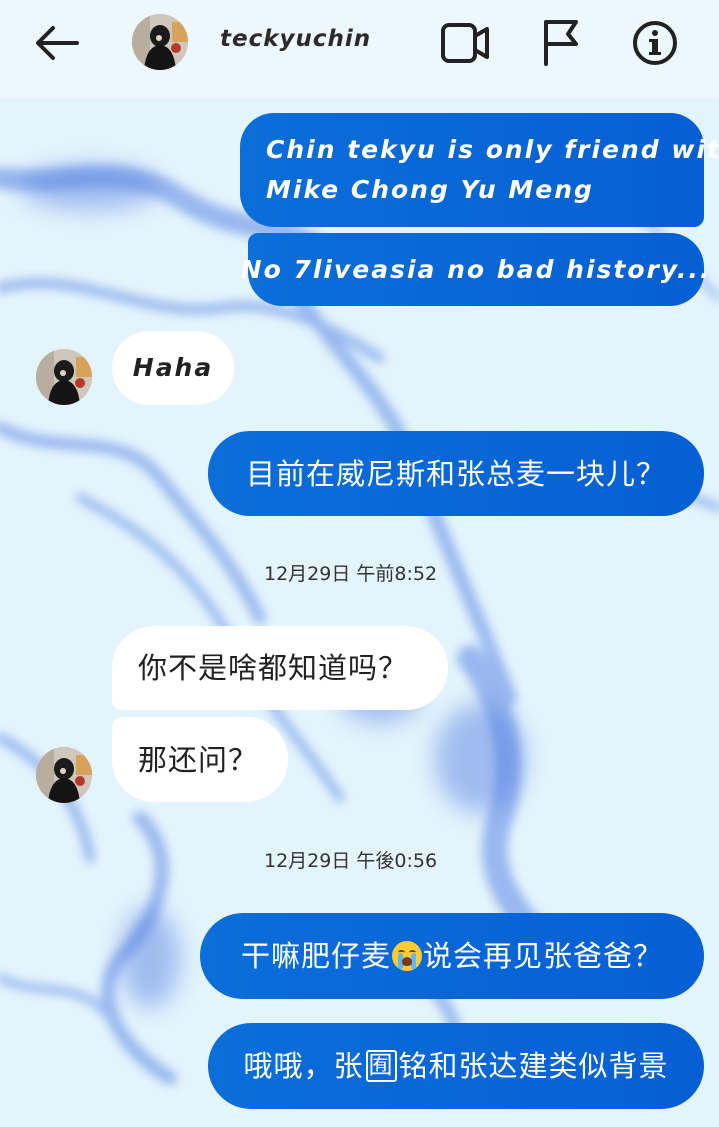 Image resolution: width=719 pixels, height=1127 pixels. Describe the element at coordinates (381, 1066) in the screenshot. I see `boxed-character: 囿` at that location.